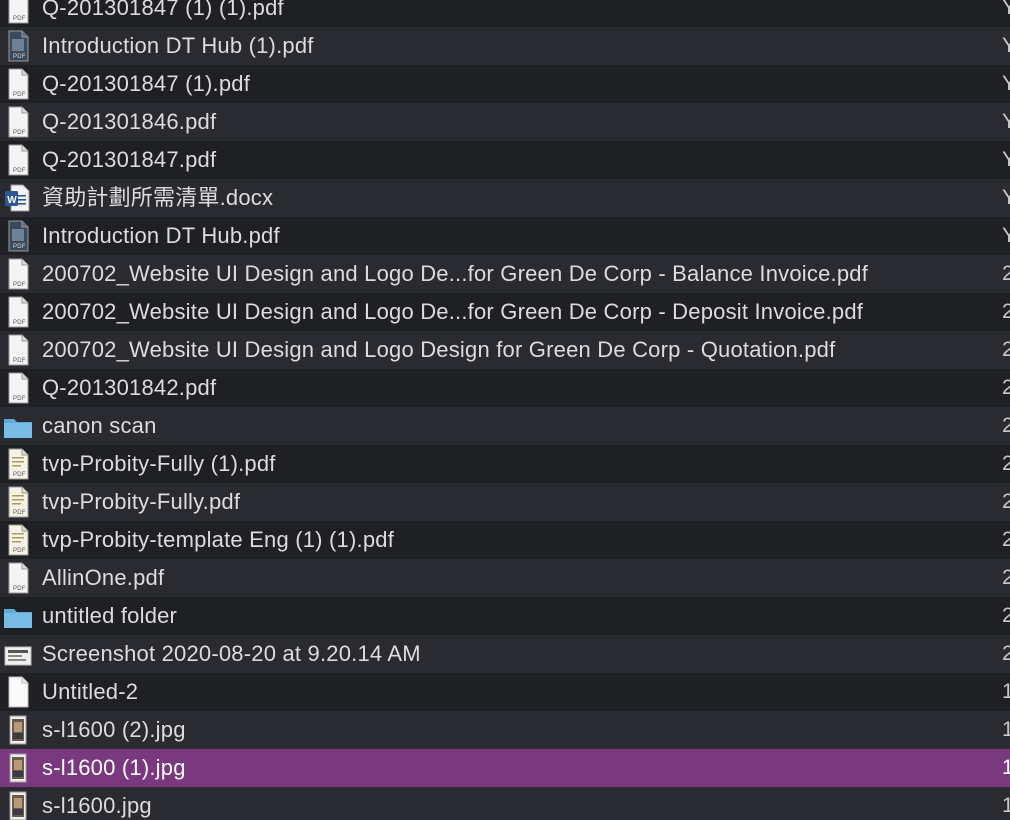 This screenshot has height=820, width=1010. I want to click on file-row: PDF tvp-Probity-Fully.pdf 2, so click(505, 502).